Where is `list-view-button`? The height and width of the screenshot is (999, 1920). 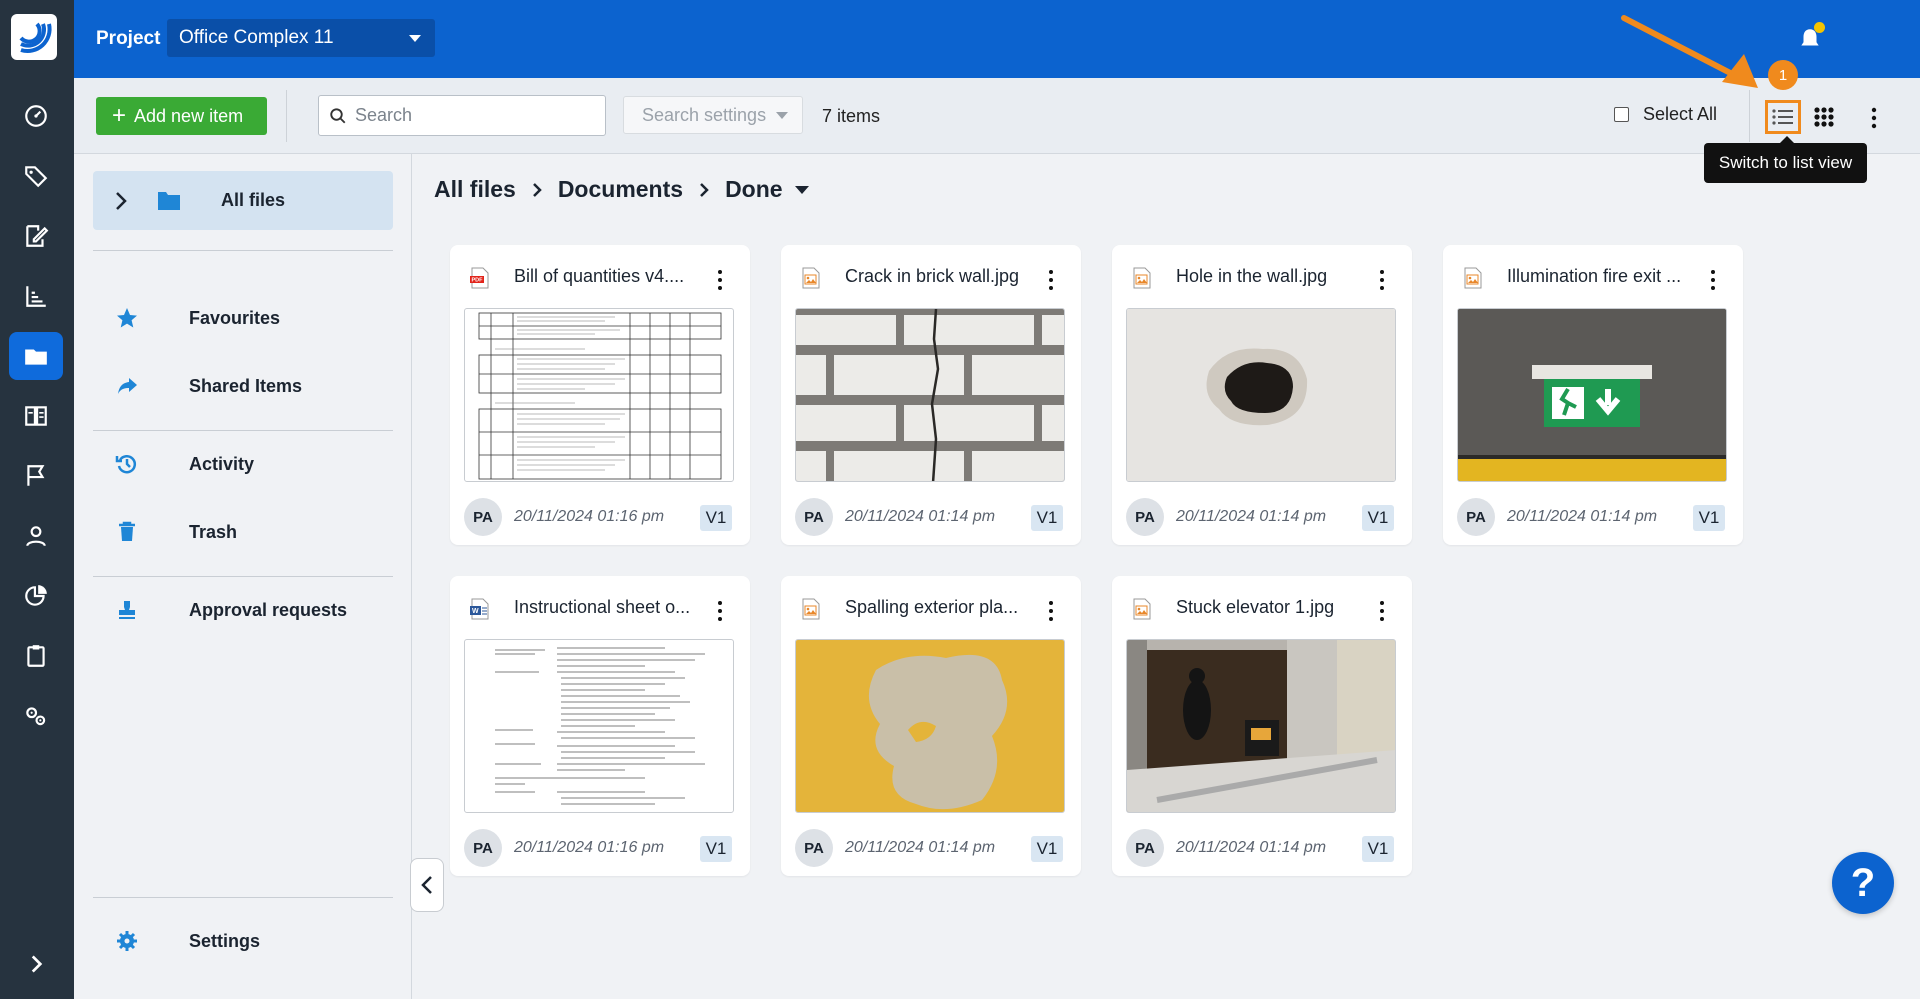 list-view-button is located at coordinates (1783, 117).